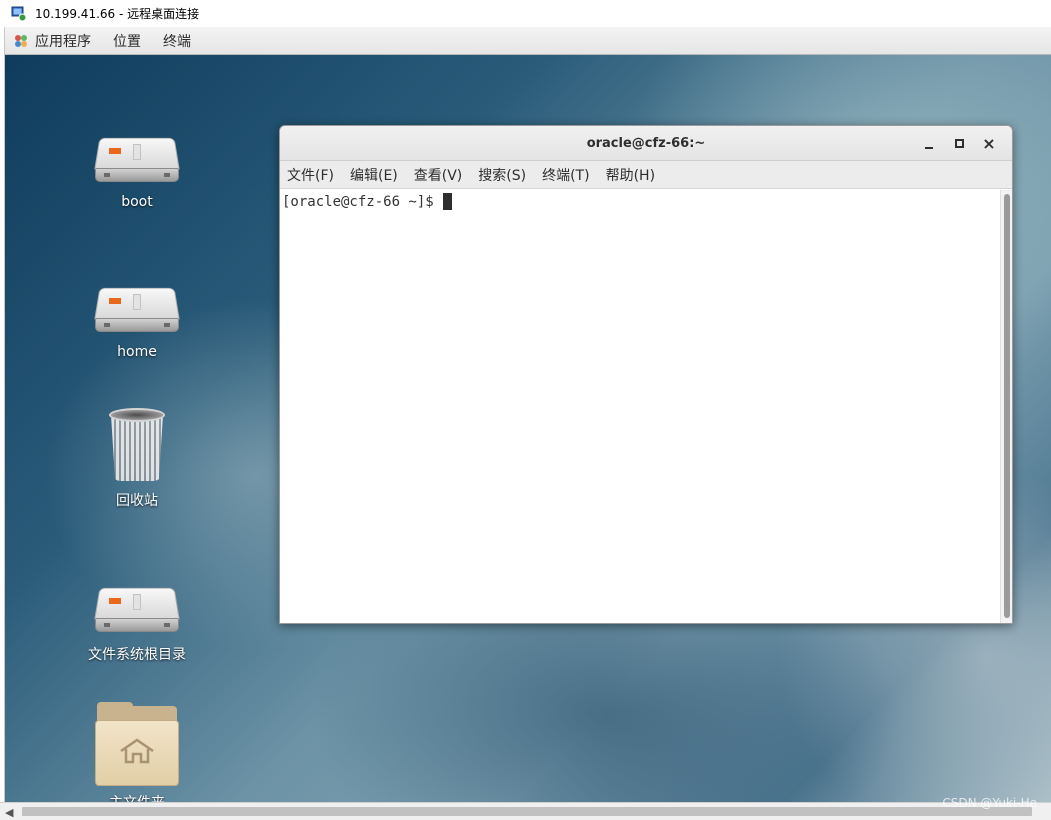  What do you see at coordinates (137, 744) in the screenshot?
I see `home-folder-icon` at bounding box center [137, 744].